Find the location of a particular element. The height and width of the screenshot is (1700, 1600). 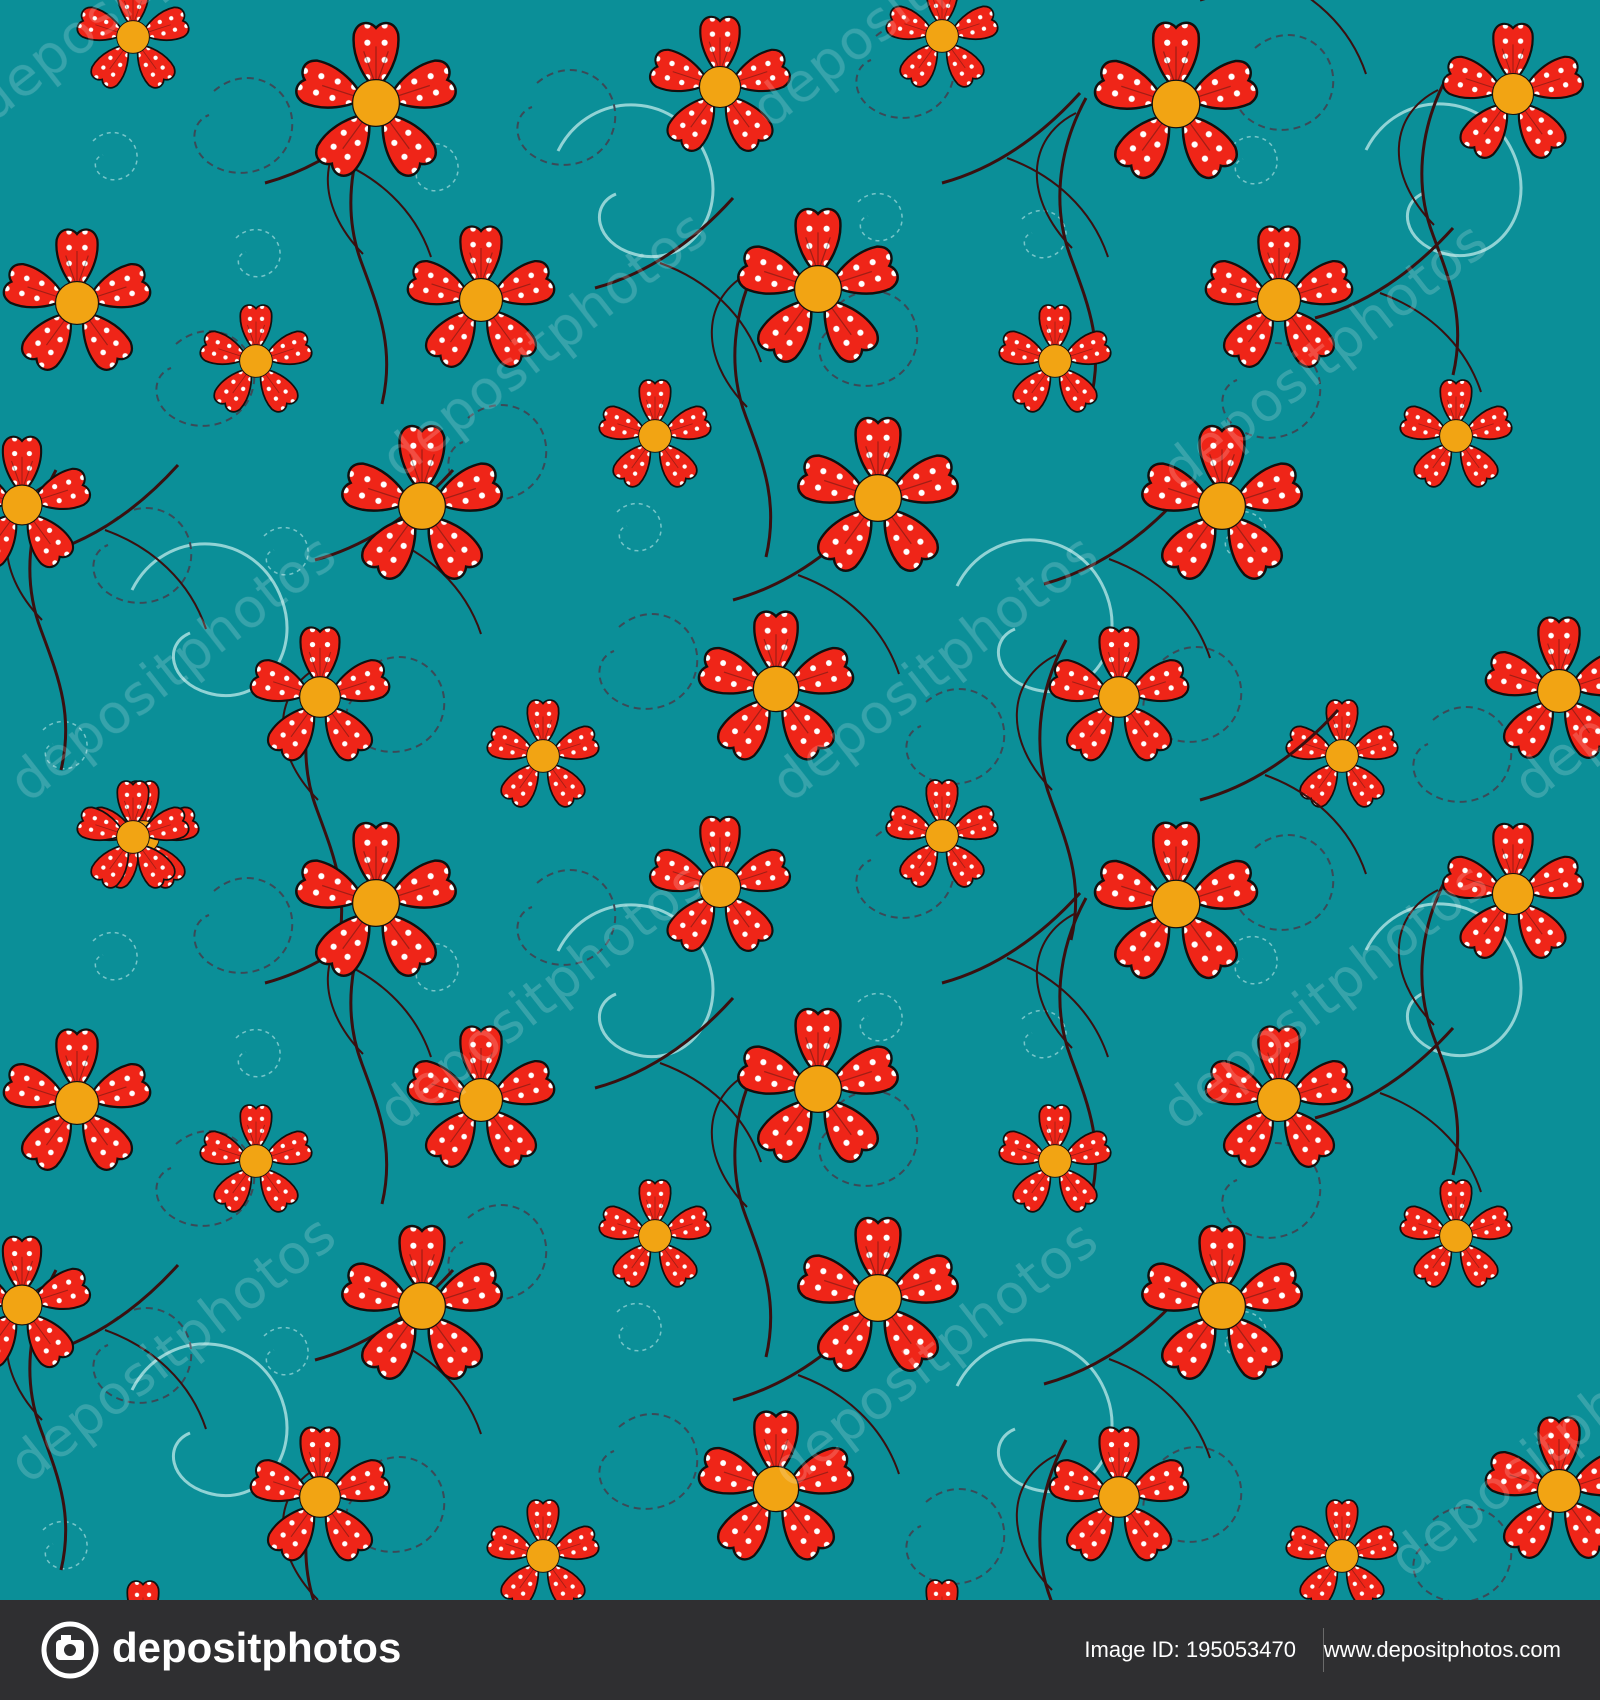

footer-image-id: Image ID: 195053470 is located at coordinates (1190, 1649).